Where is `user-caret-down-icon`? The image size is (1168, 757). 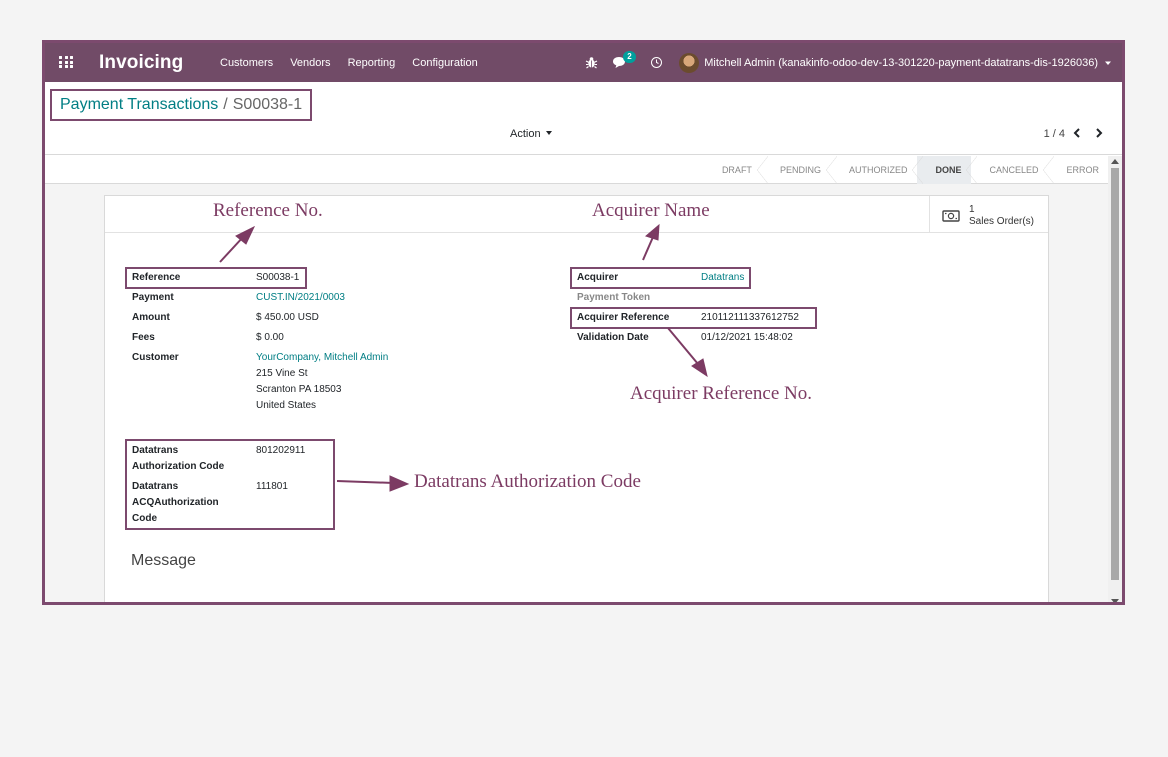 user-caret-down-icon is located at coordinates (1108, 63).